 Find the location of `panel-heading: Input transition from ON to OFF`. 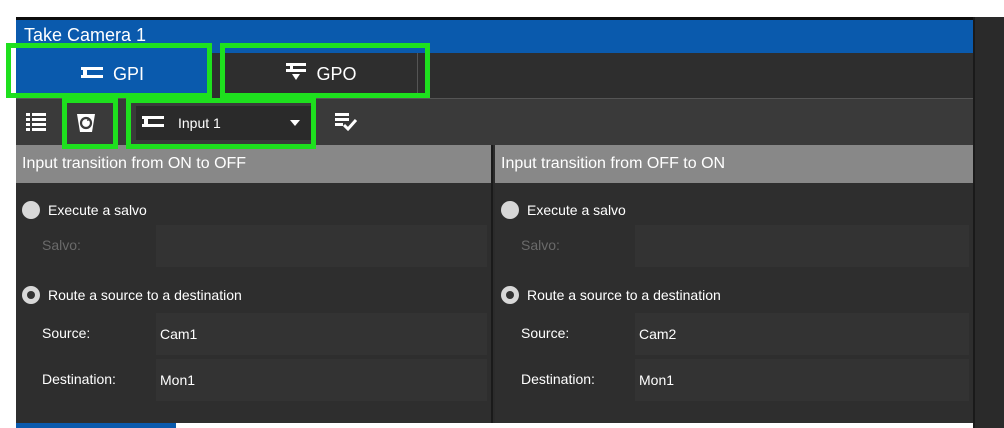

panel-heading: Input transition from ON to OFF is located at coordinates (253, 164).